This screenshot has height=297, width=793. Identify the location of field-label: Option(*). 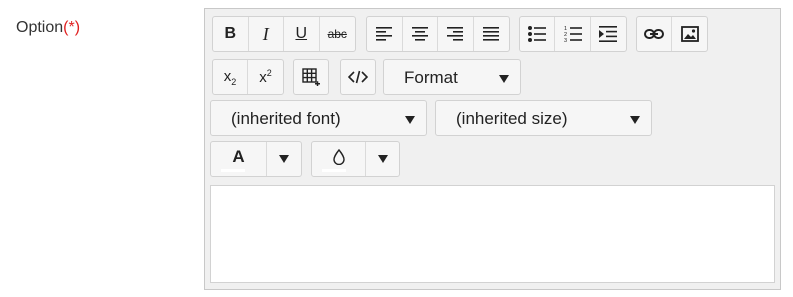
(48, 28).